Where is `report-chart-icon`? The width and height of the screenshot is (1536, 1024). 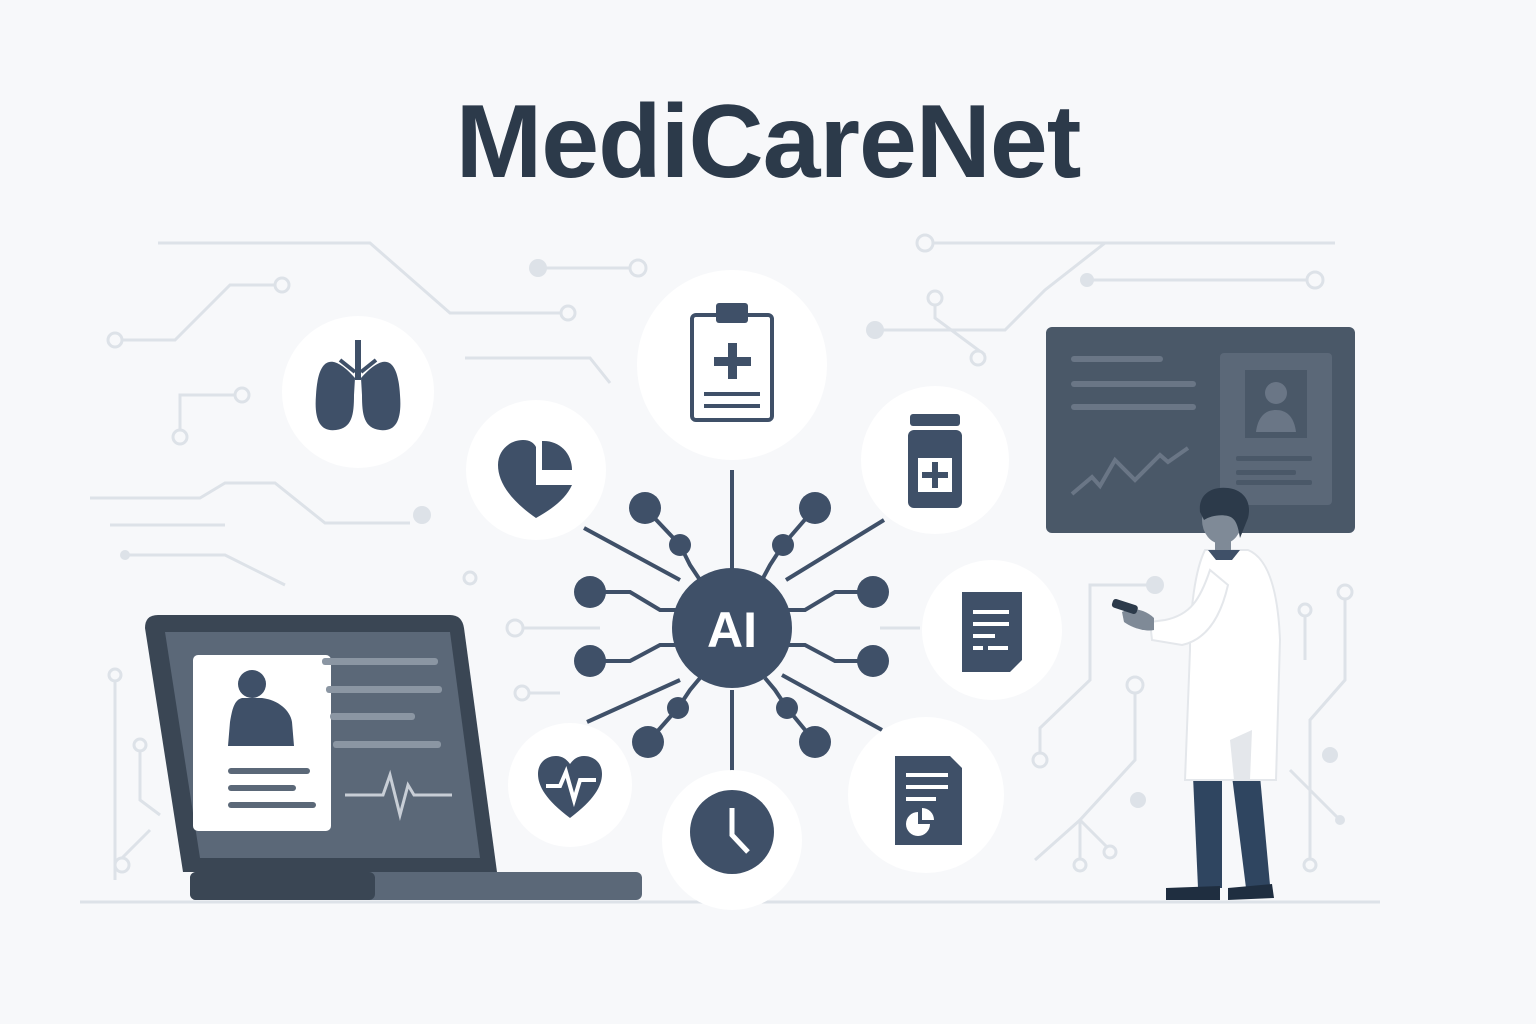
report-chart-icon is located at coordinates (926, 795).